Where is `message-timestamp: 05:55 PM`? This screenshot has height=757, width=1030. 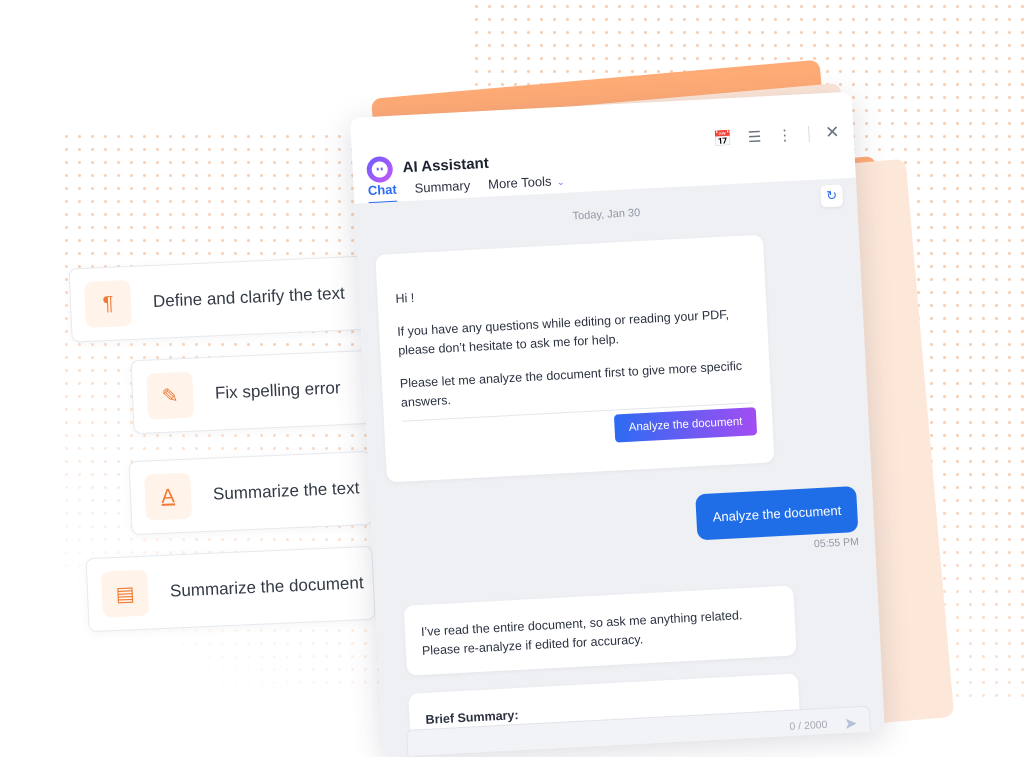
message-timestamp: 05:55 PM is located at coordinates (836, 543).